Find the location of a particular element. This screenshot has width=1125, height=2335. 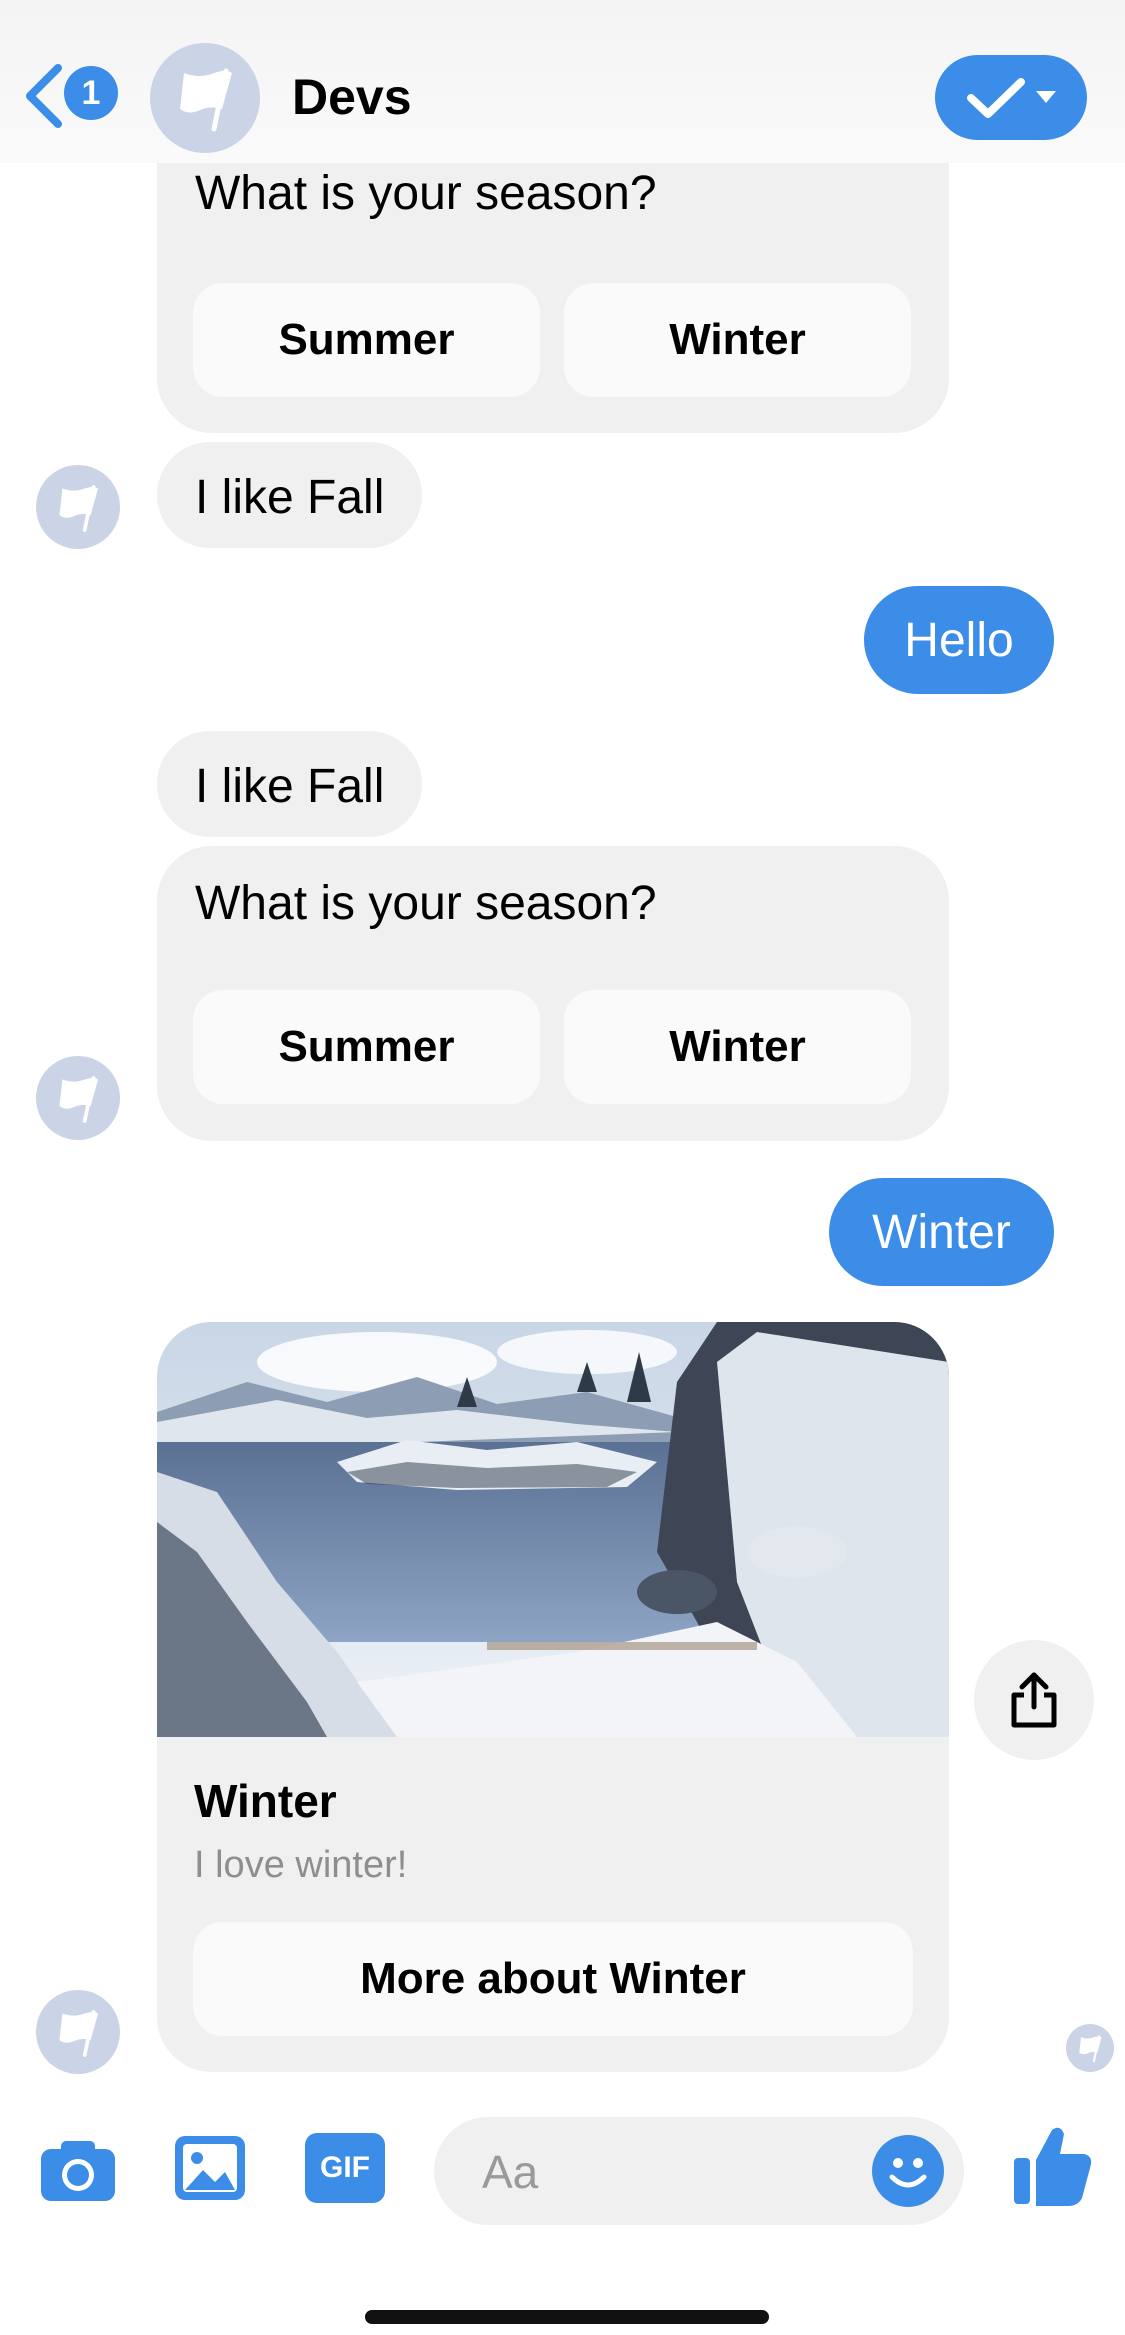

actions-button is located at coordinates (1011, 97).